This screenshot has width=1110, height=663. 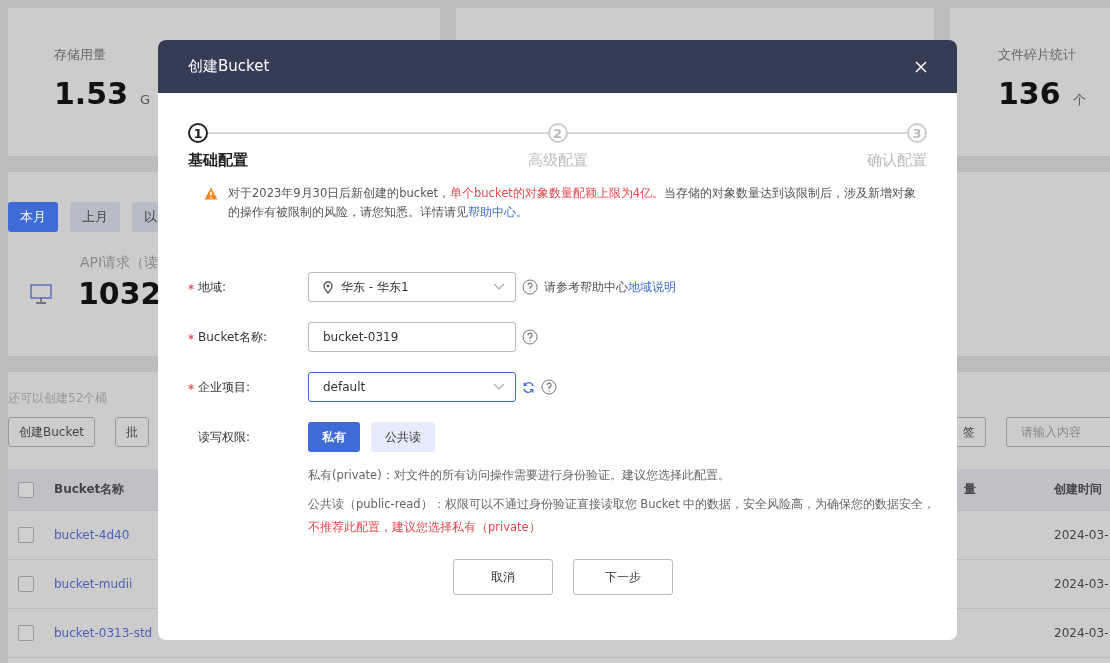 I want to click on field-label: 企业项目:, so click(x=224, y=387).